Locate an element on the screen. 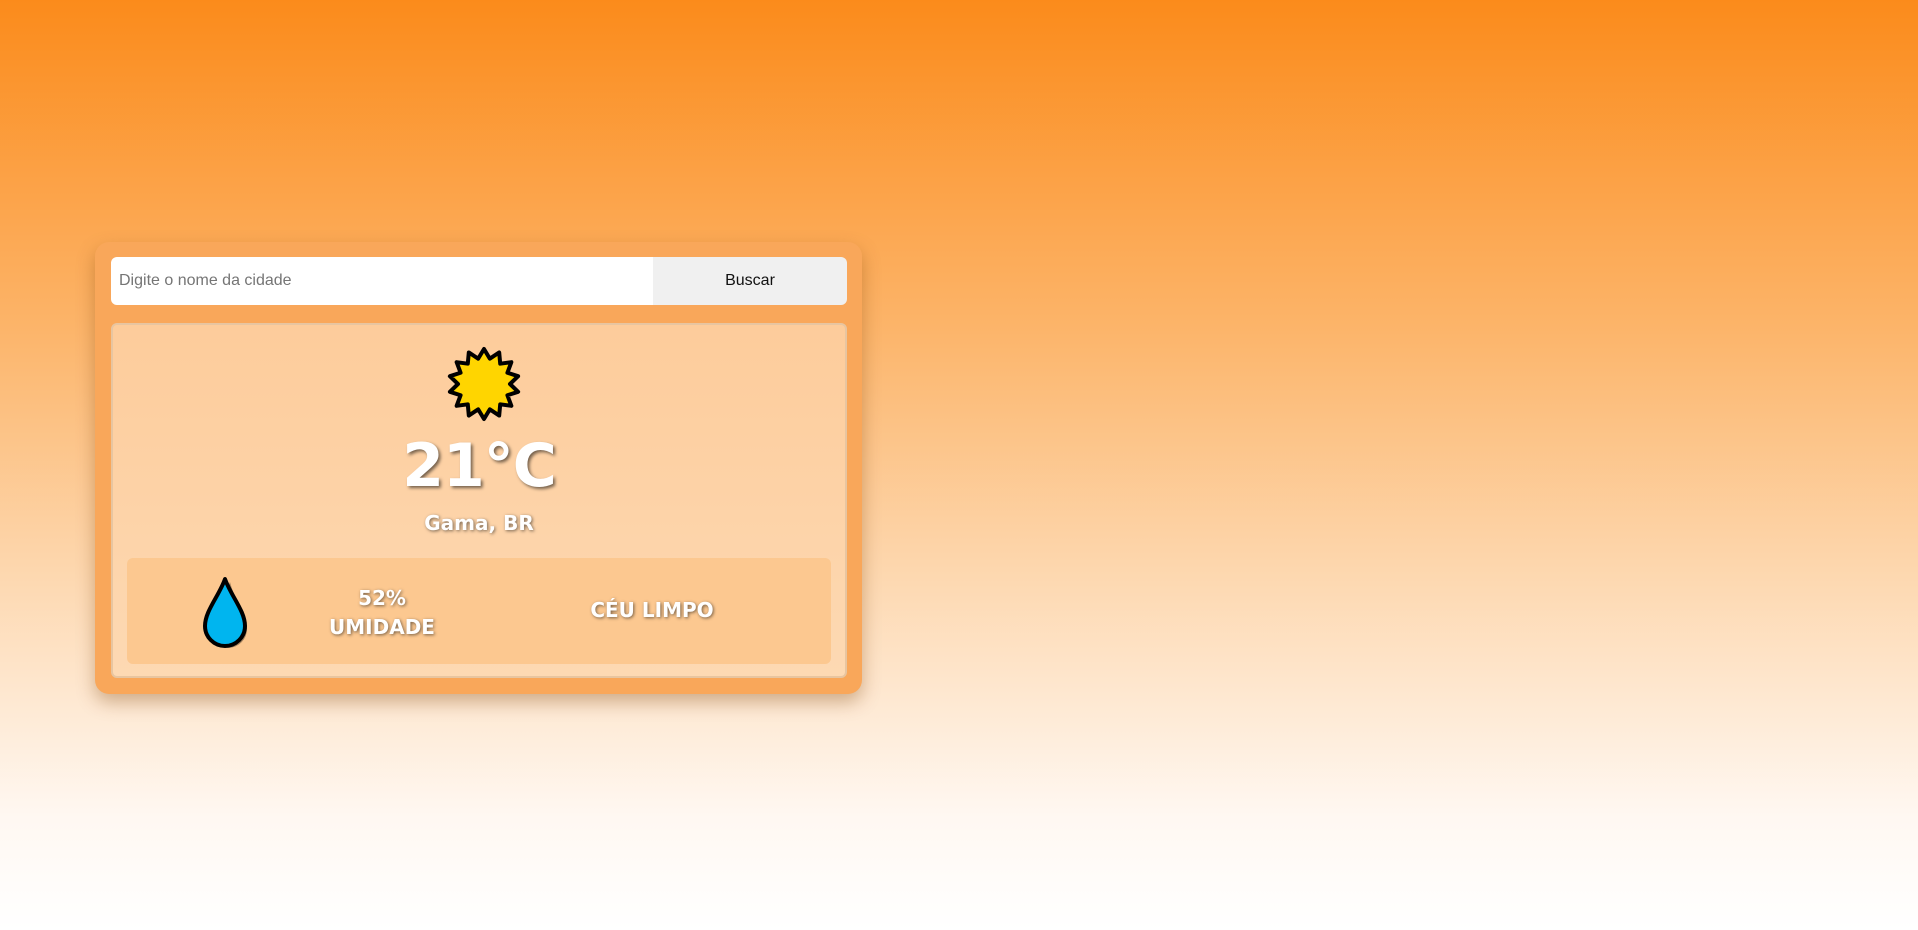 This screenshot has height=930, width=1918. temperature: 21°C is located at coordinates (479, 466).